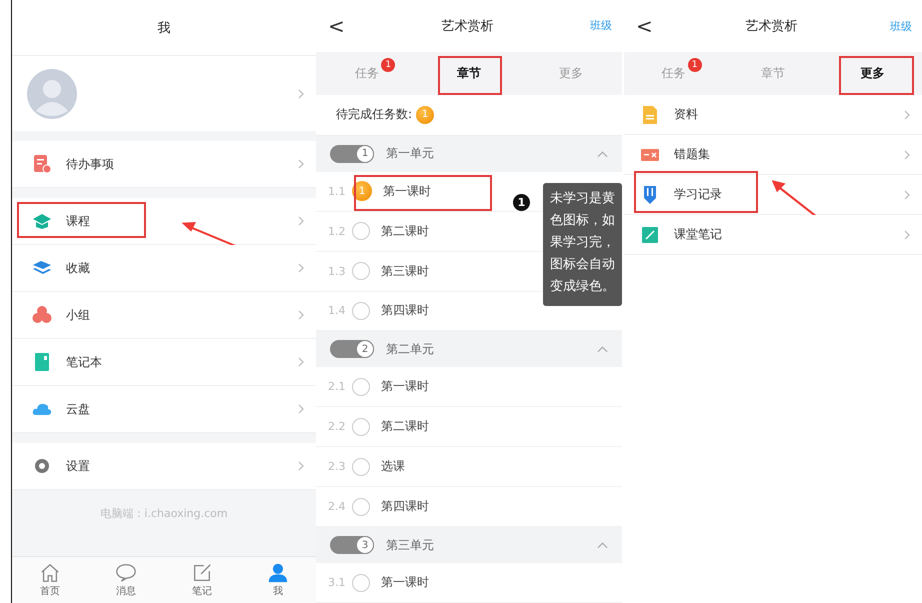 This screenshot has width=922, height=603. What do you see at coordinates (164, 466) in the screenshot?
I see `menu-item: 设置` at bounding box center [164, 466].